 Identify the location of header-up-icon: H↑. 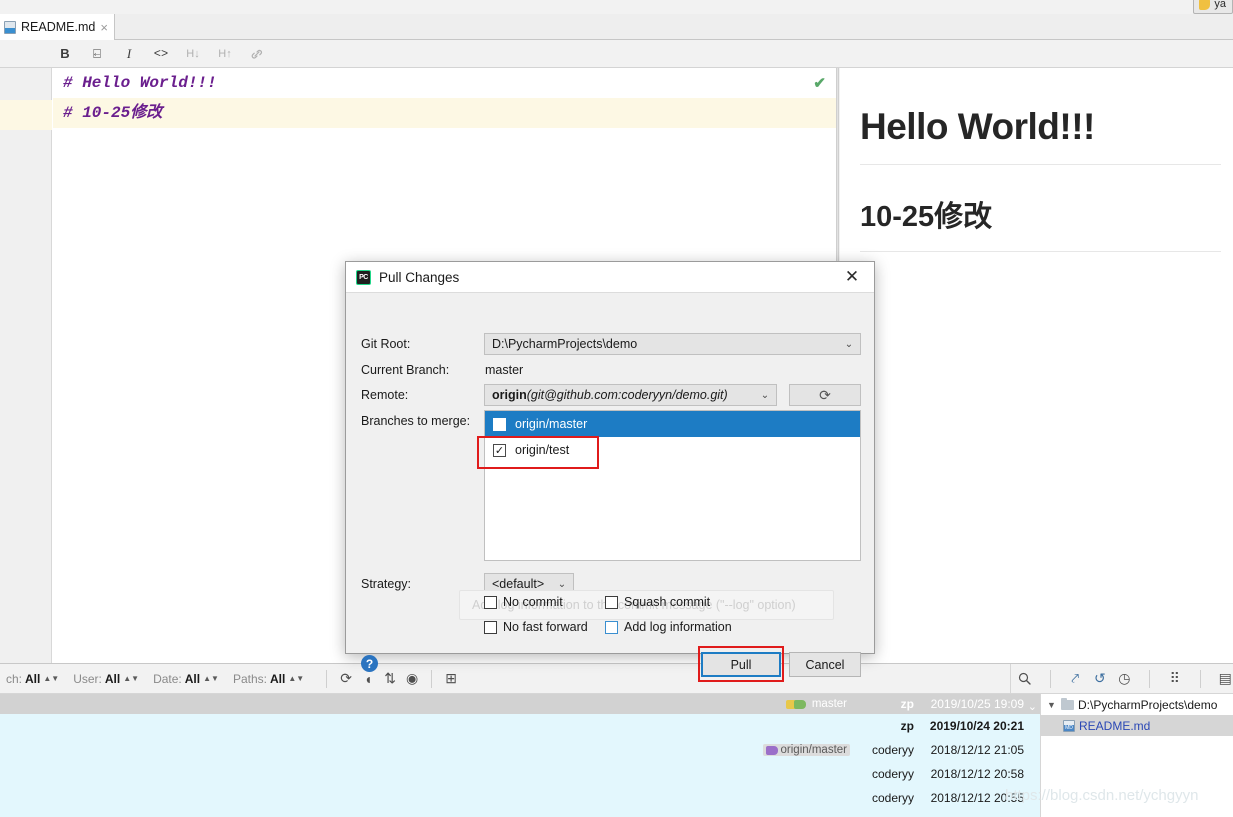
(225, 54).